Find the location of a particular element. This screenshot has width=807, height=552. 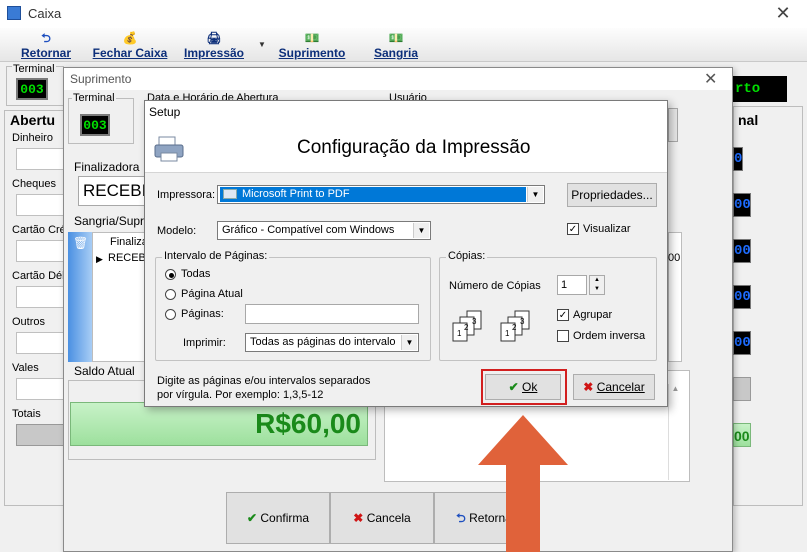

num-copias-input: 1 is located at coordinates (572, 285).